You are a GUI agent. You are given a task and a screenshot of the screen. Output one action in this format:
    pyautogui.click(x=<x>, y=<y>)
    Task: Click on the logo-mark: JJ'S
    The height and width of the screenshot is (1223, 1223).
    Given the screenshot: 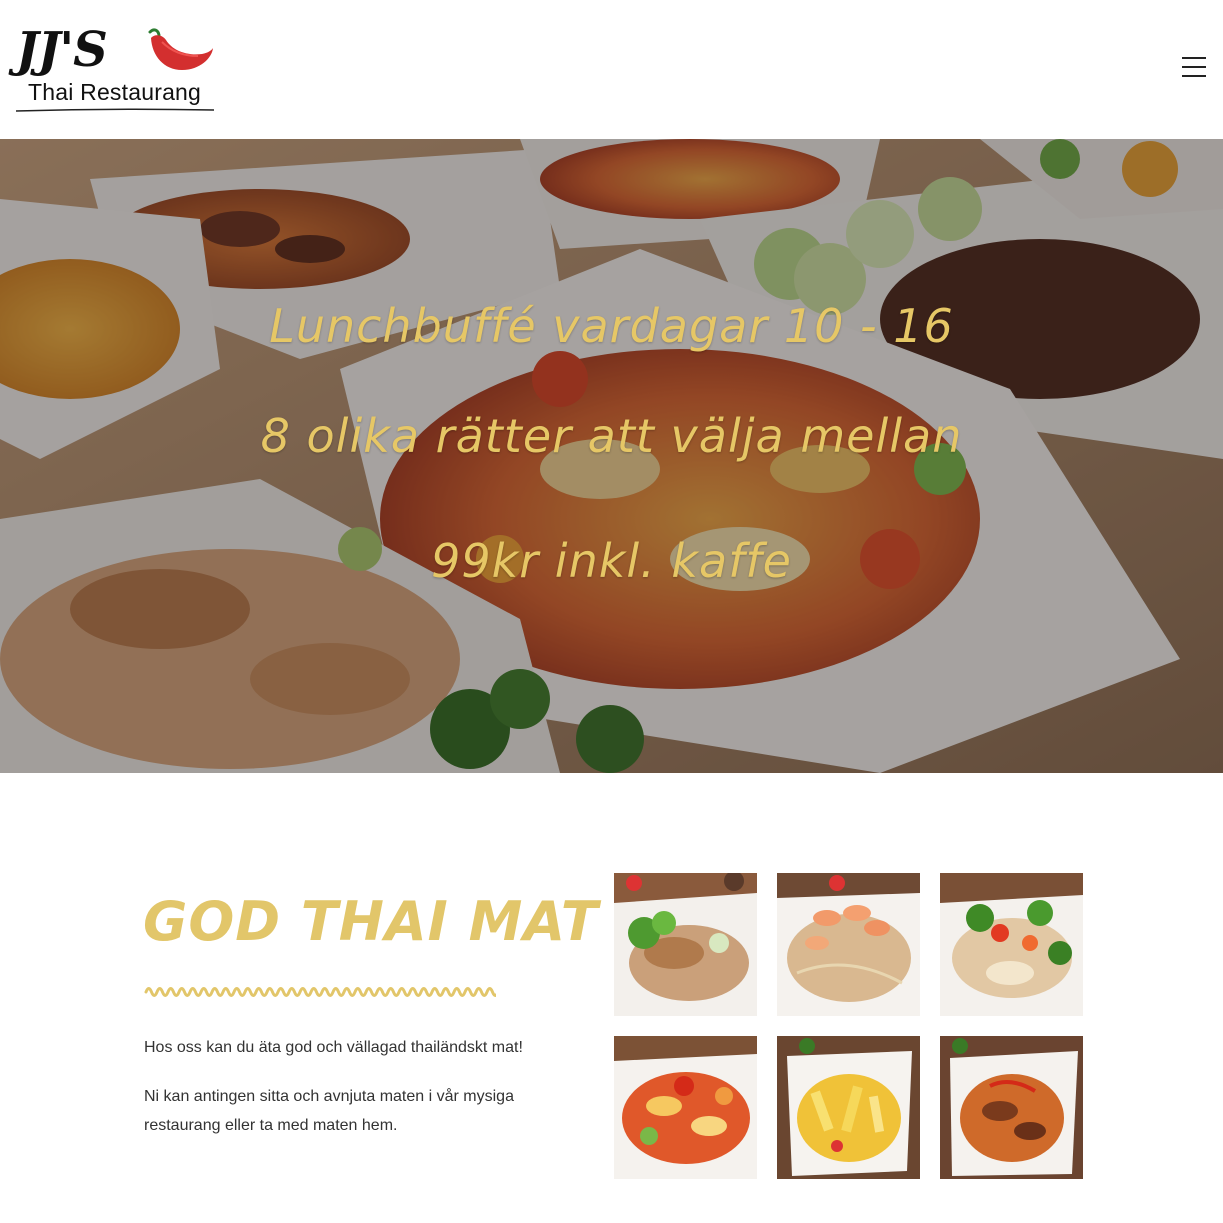 What is the action you would take?
    pyautogui.click(x=62, y=50)
    